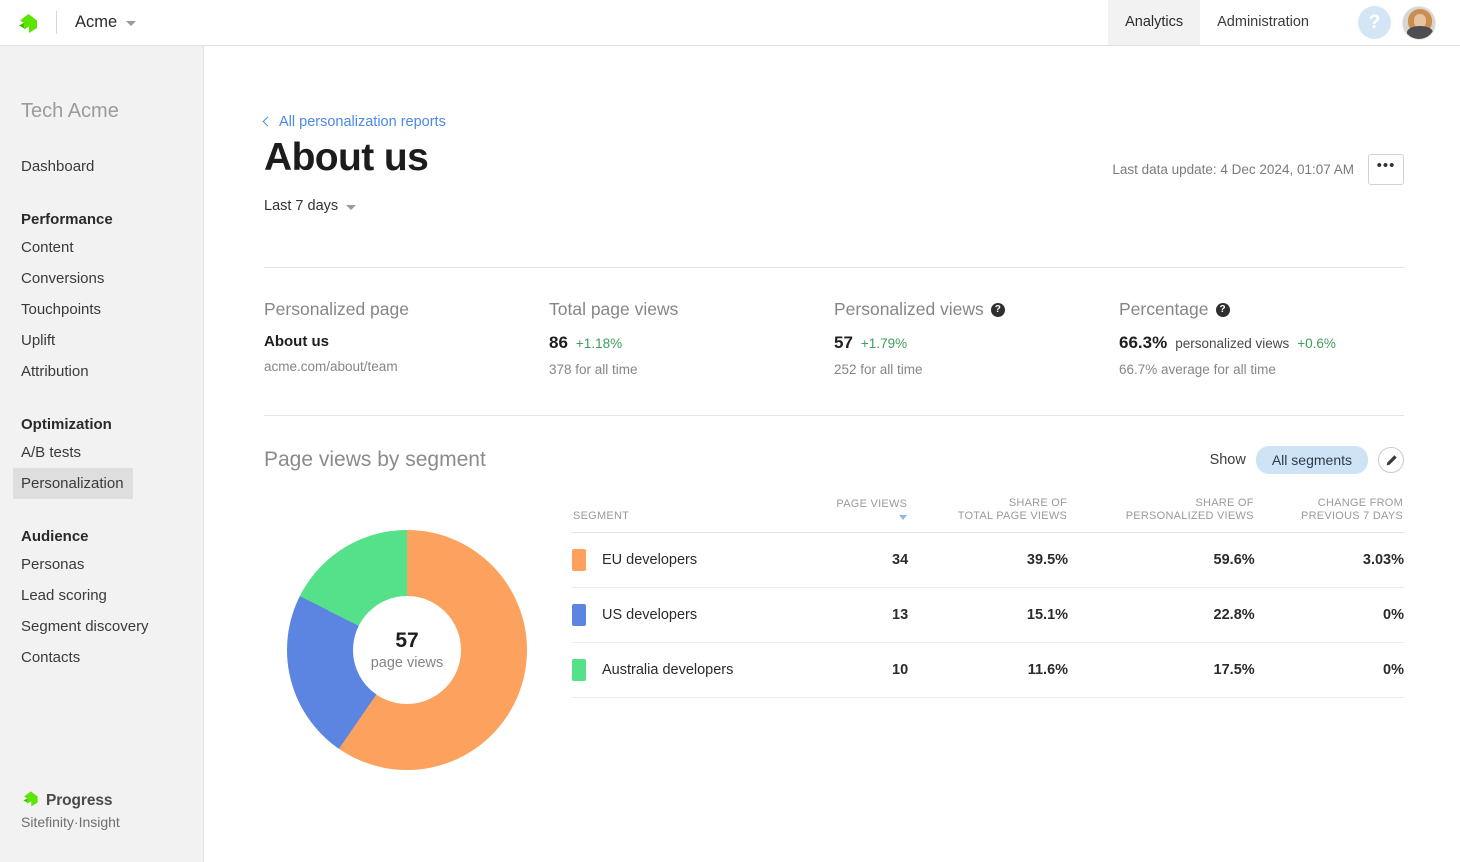 This screenshot has width=1460, height=862. What do you see at coordinates (691, 309) in the screenshot?
I see `kpi-label: Total page views` at bounding box center [691, 309].